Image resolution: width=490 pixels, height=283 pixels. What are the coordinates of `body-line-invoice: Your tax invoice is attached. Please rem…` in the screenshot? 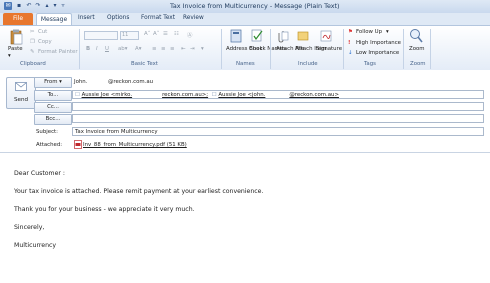 It's located at (139, 191).